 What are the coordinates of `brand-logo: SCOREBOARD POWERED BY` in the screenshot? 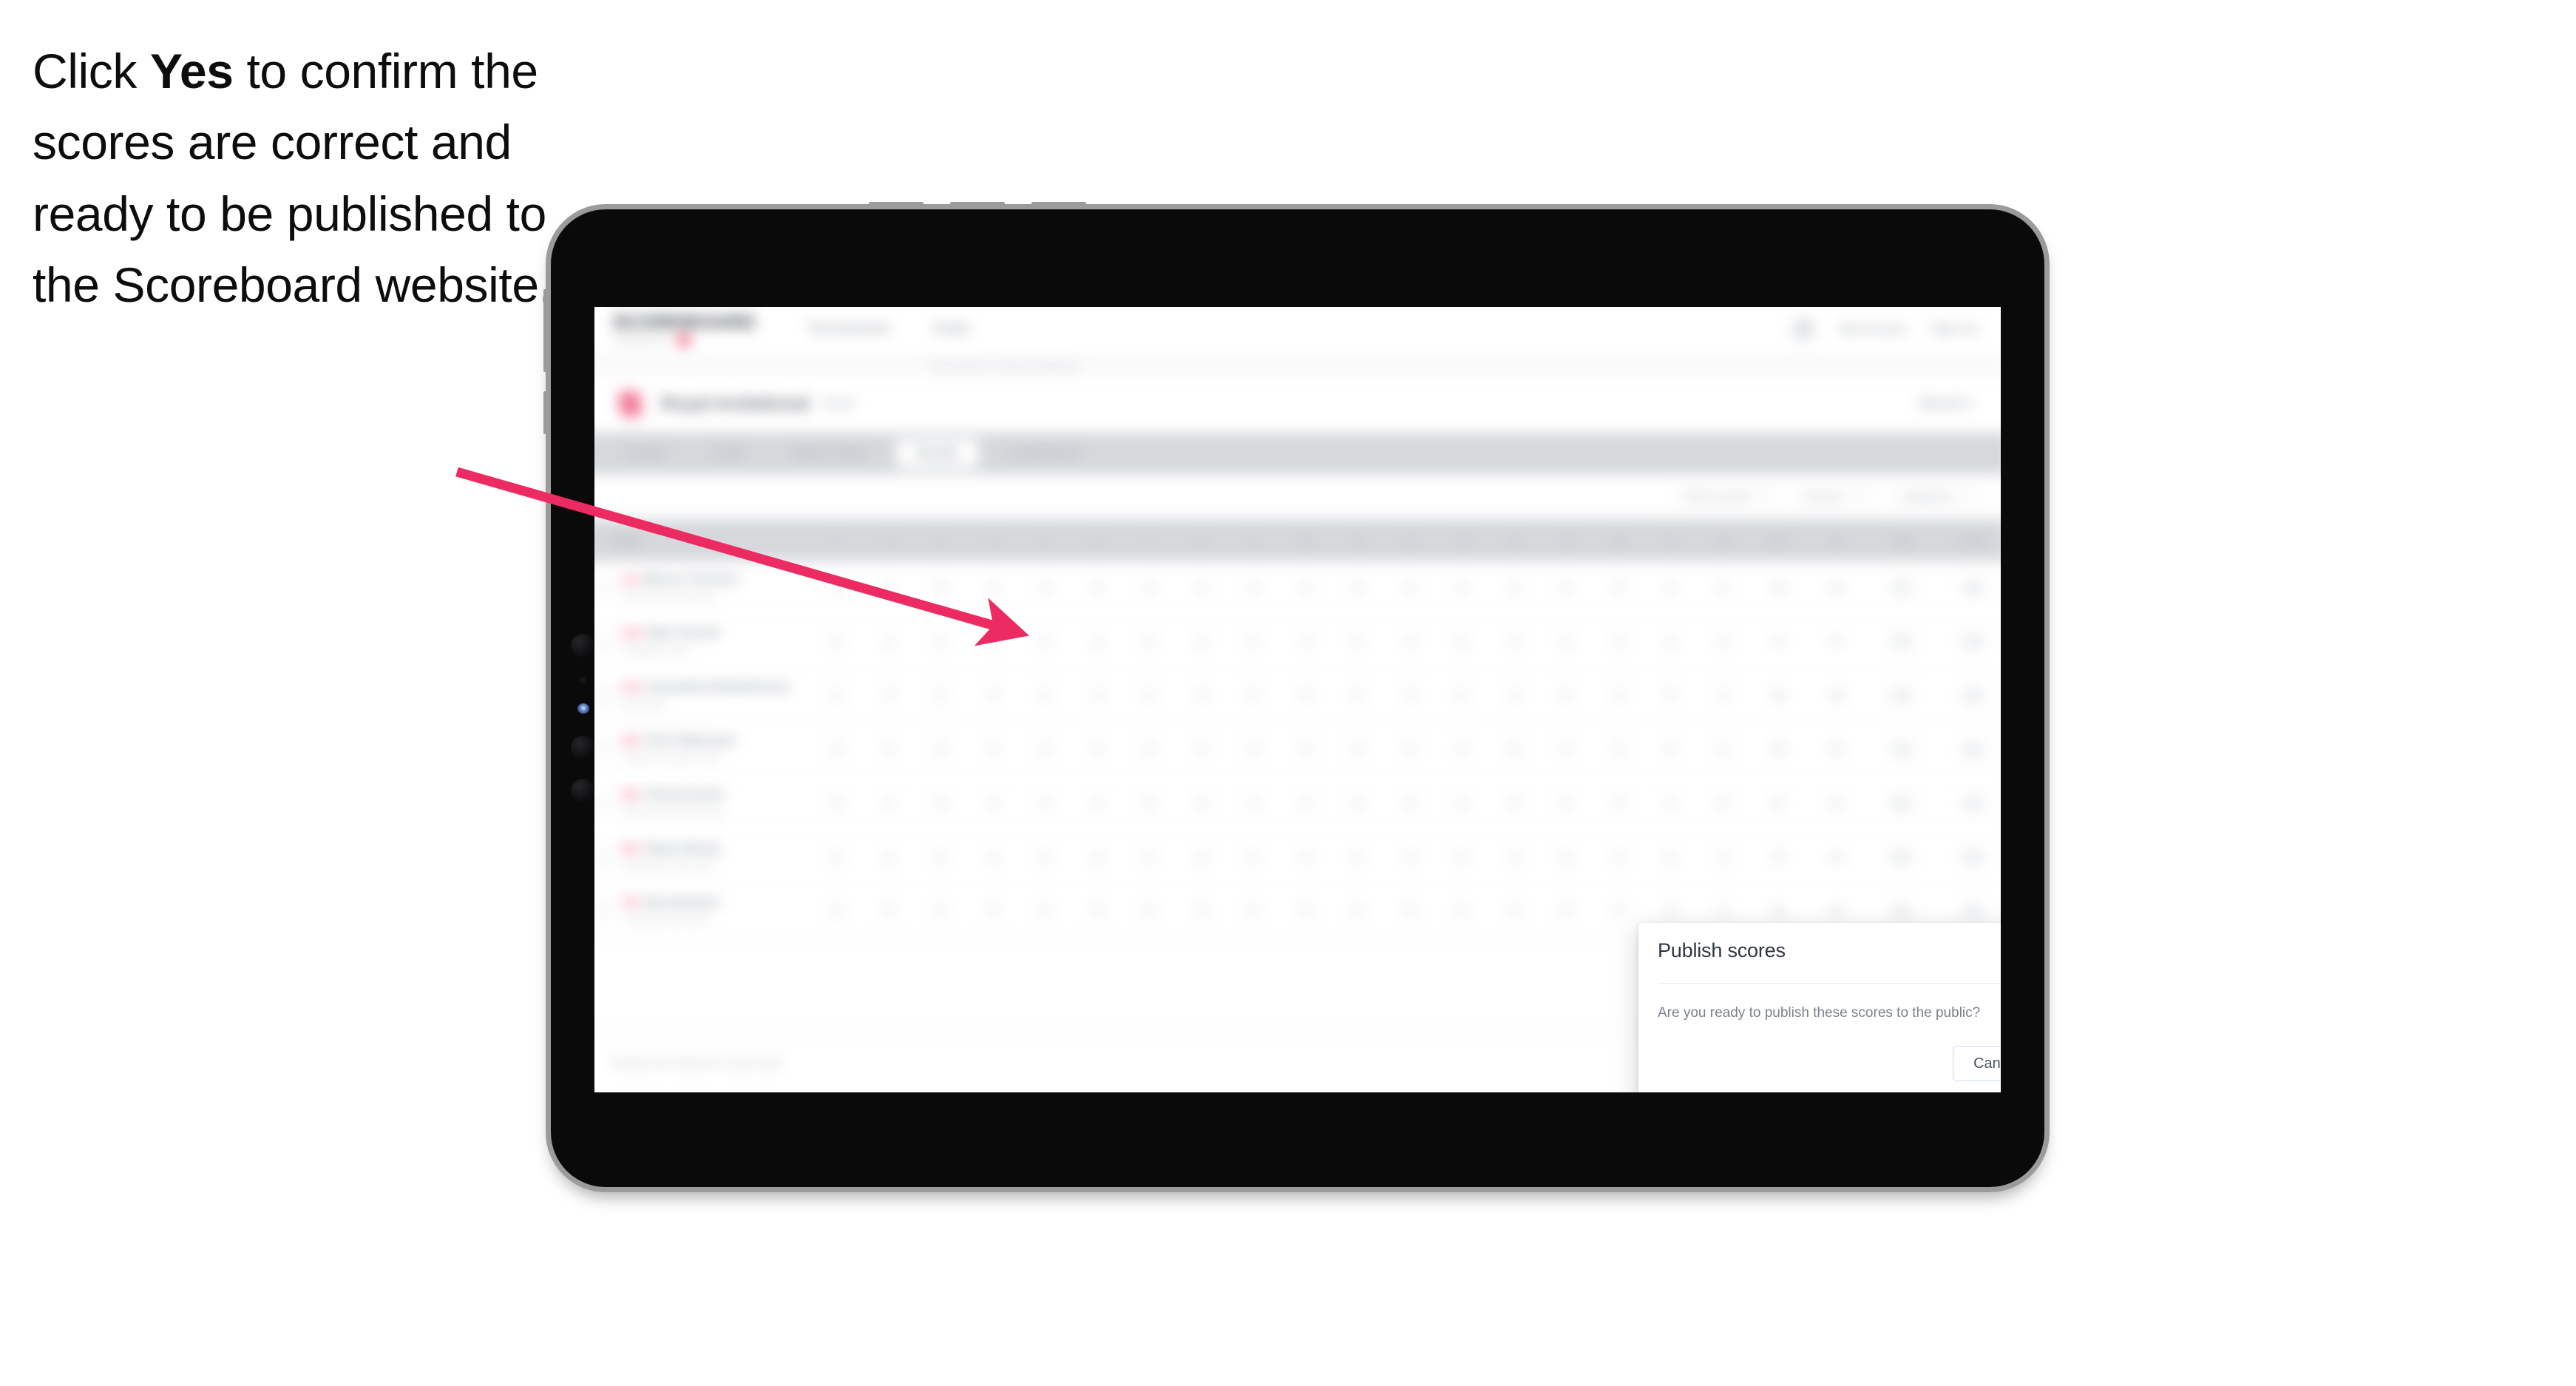 It's located at (684, 329).